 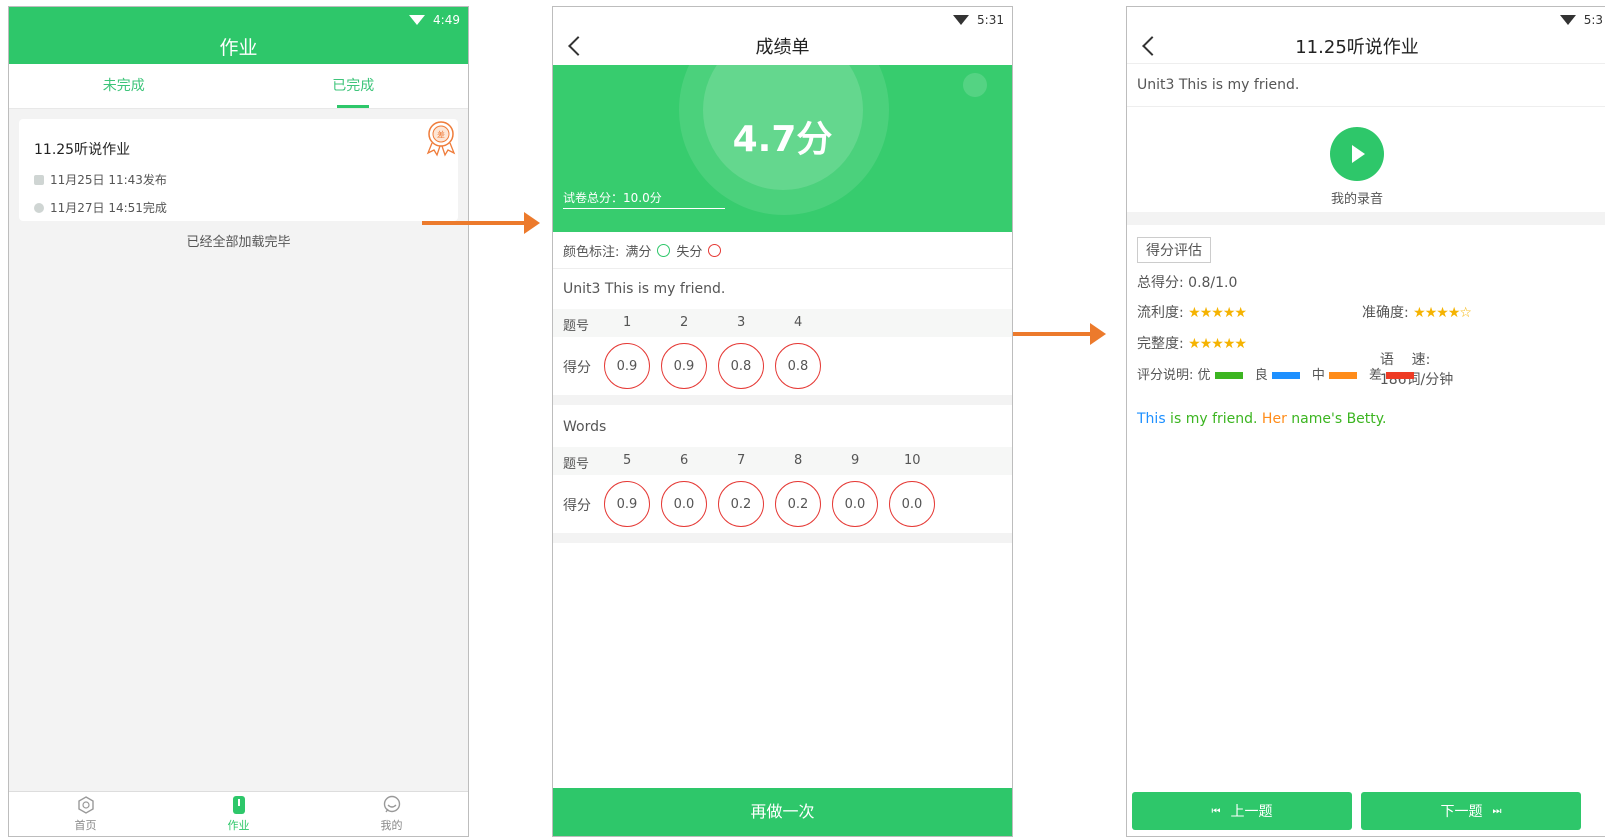 I want to click on score-label: 得分, so click(x=577, y=506).